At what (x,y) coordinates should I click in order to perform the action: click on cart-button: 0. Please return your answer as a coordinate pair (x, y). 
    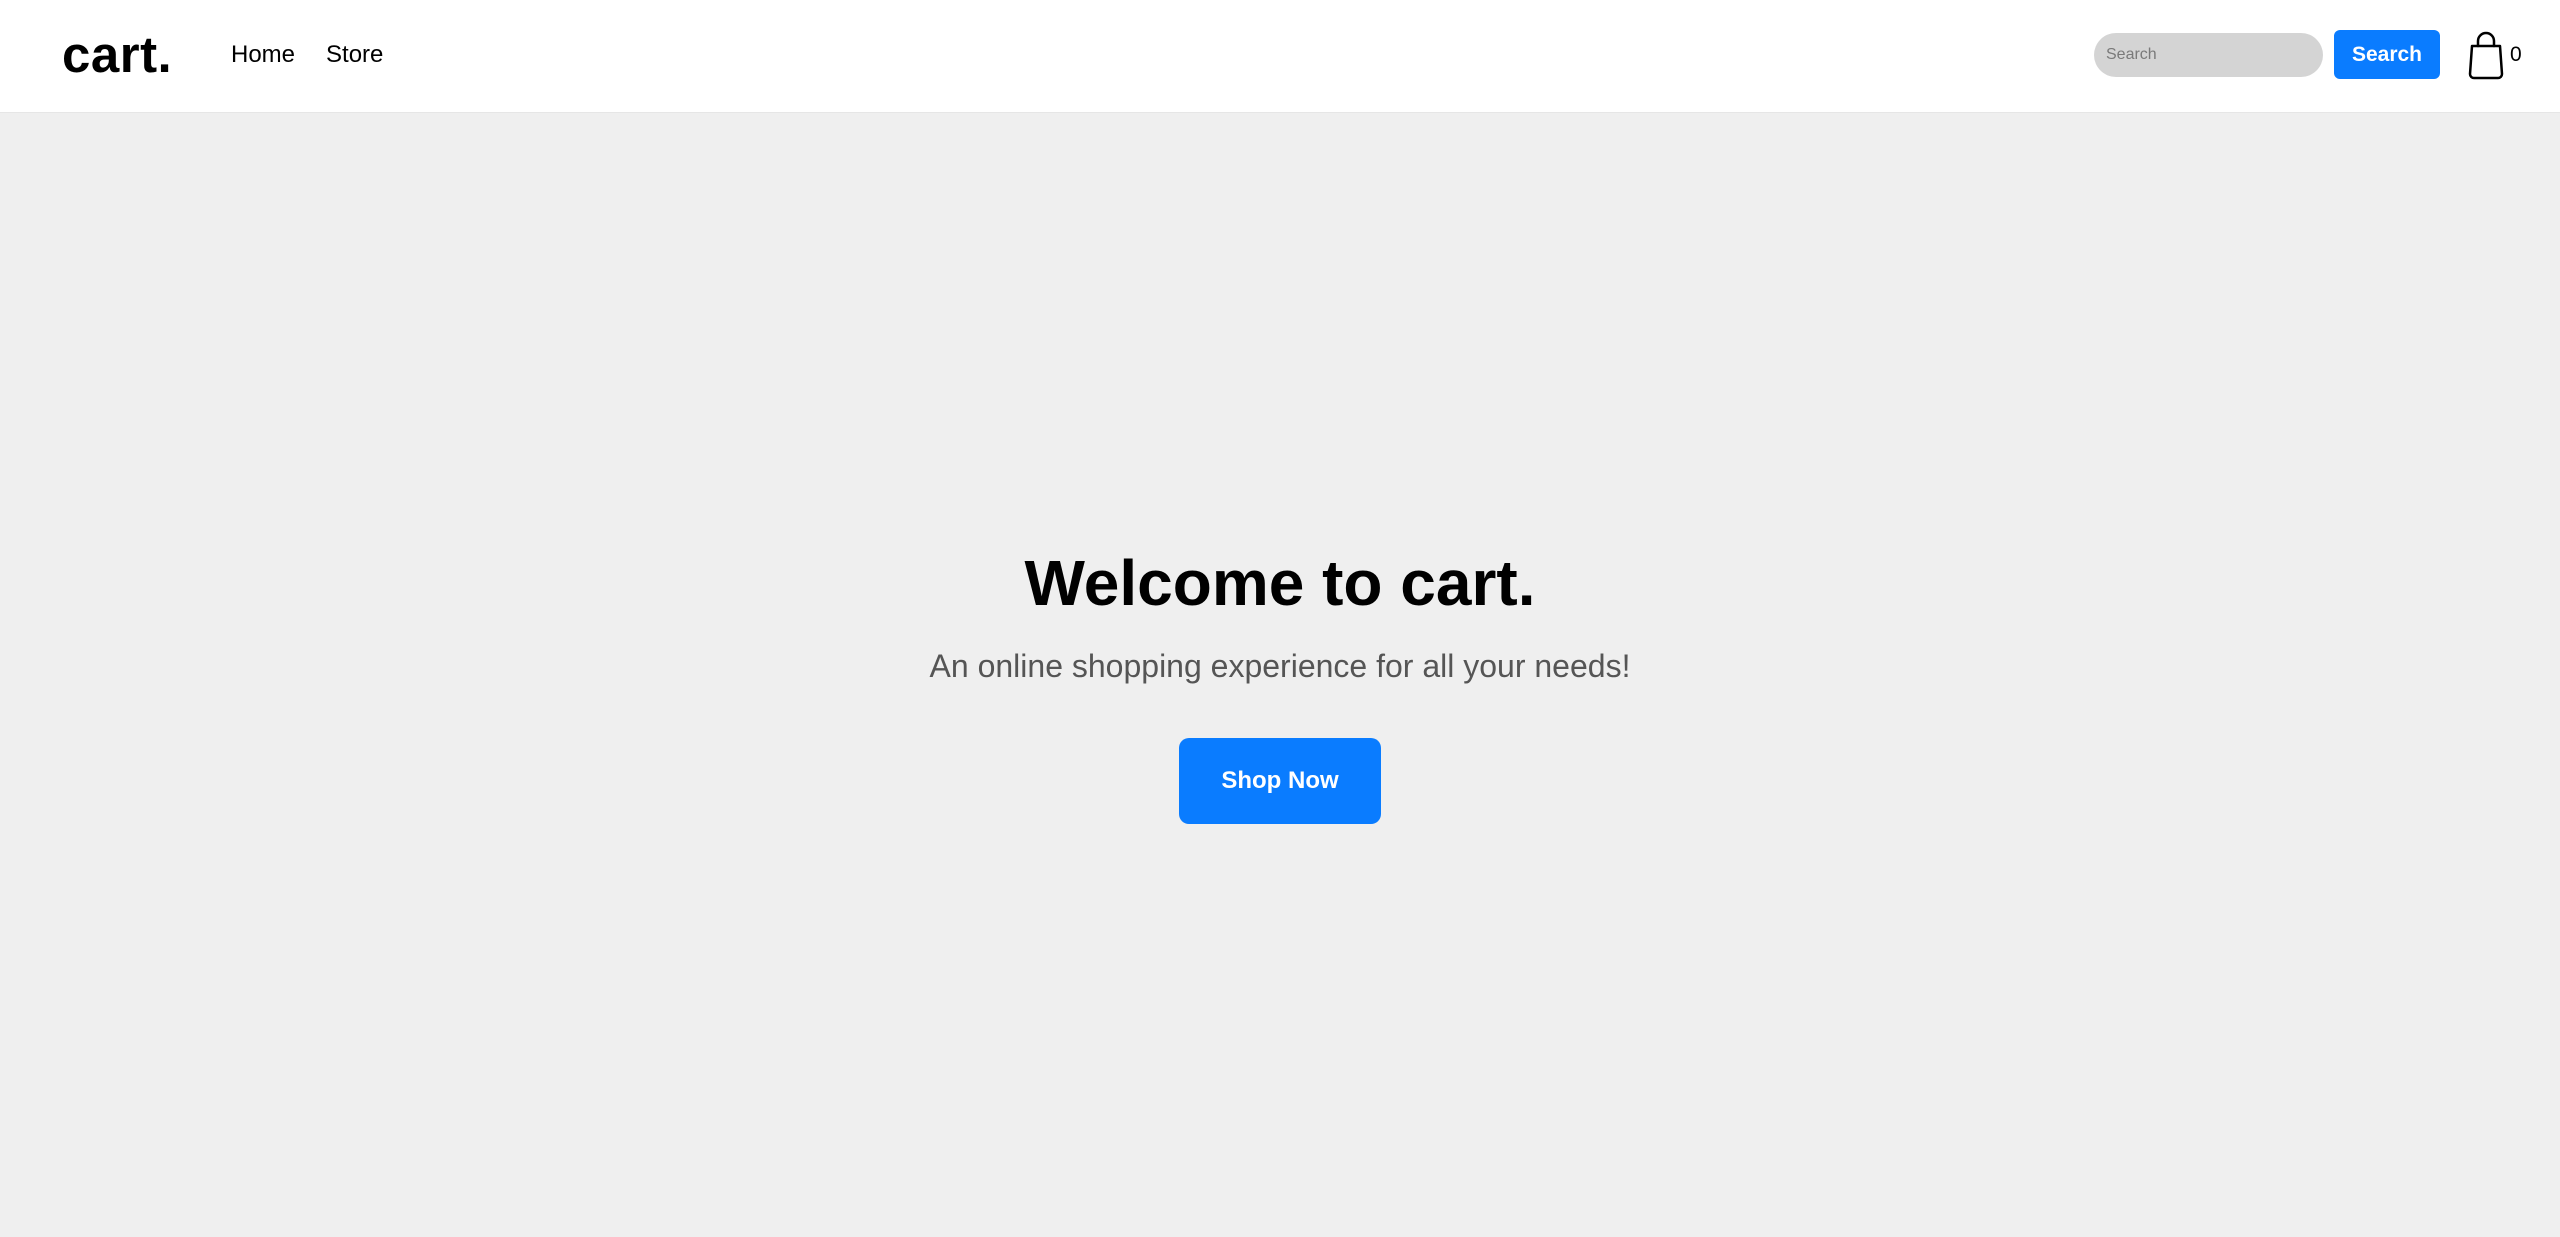
    Looking at the image, I should click on (2499, 55).